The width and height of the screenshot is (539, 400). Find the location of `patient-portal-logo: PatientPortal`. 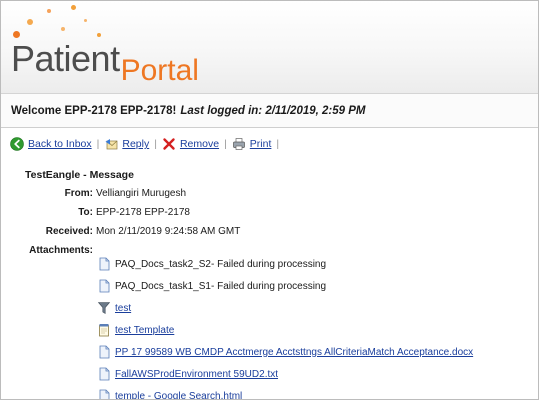

patient-portal-logo: PatientPortal is located at coordinates (105, 62).